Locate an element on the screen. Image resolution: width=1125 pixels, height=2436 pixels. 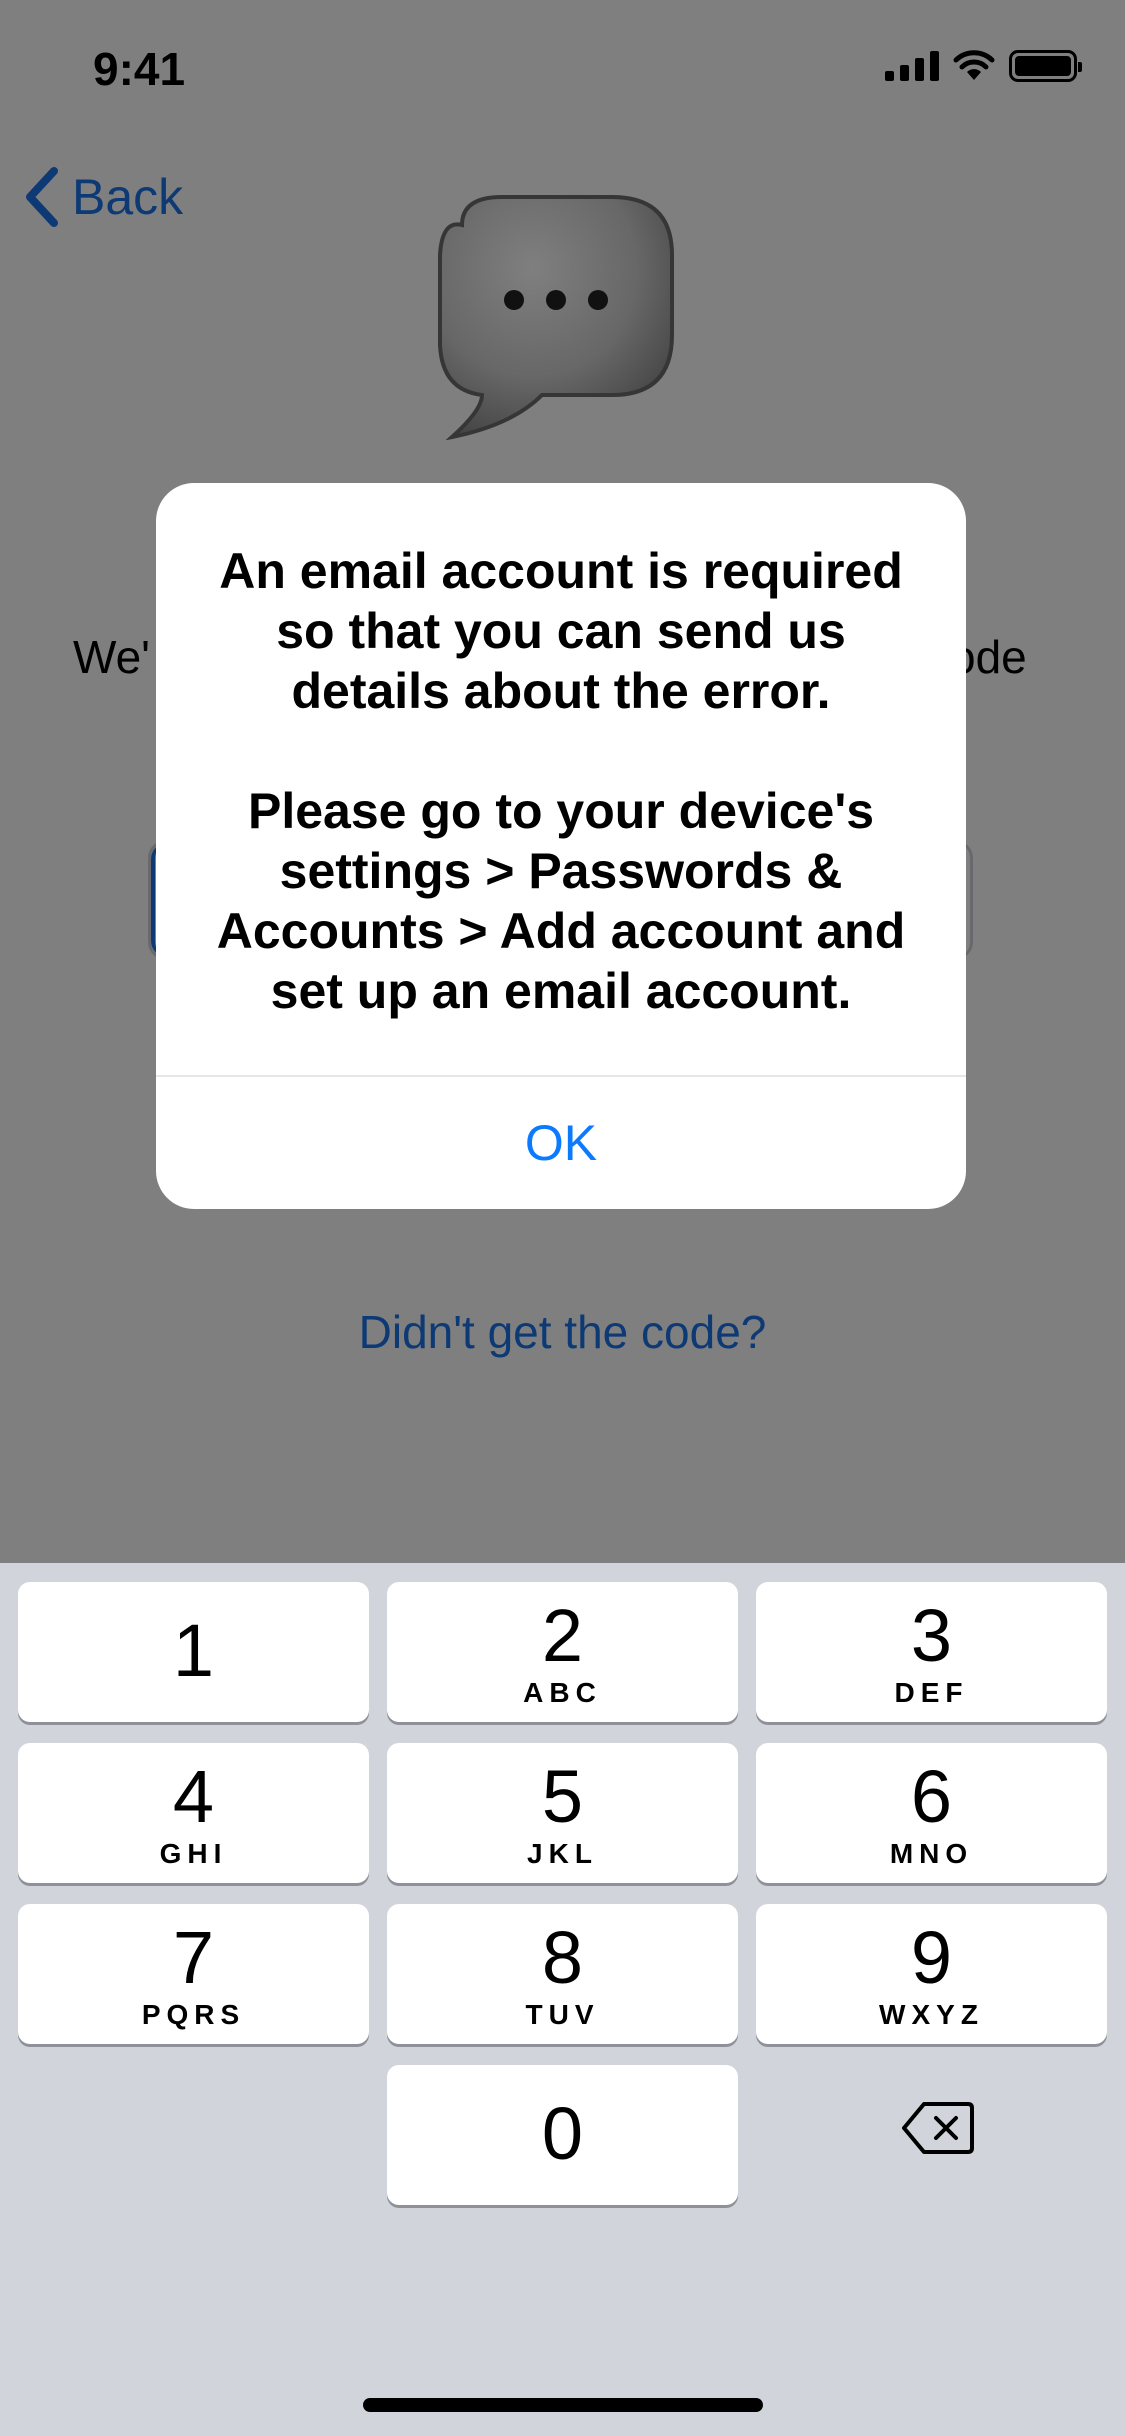
key-1: 1 is located at coordinates (193, 1652).